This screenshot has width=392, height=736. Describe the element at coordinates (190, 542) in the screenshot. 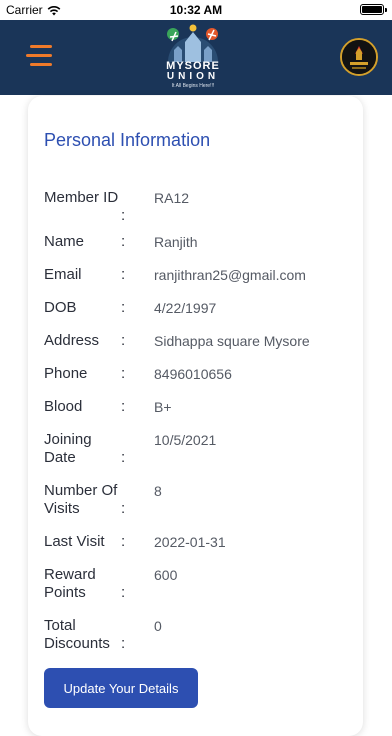

I see `field-value: 2022-01-31` at that location.